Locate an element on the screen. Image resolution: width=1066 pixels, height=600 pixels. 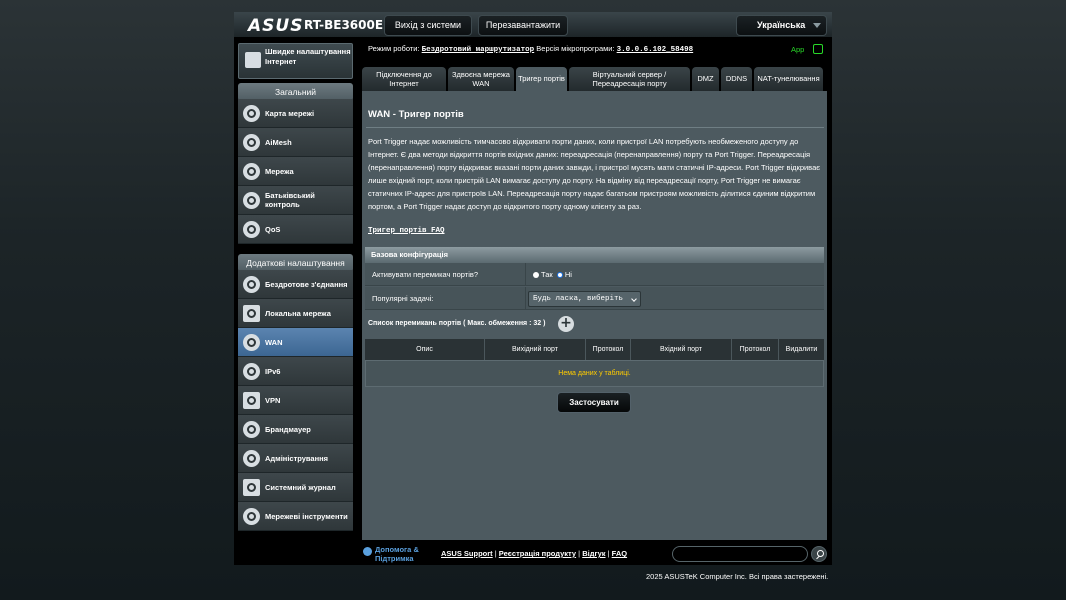
quick-internet-setup: Швидке налаштування Інтернет is located at coordinates (295, 61).